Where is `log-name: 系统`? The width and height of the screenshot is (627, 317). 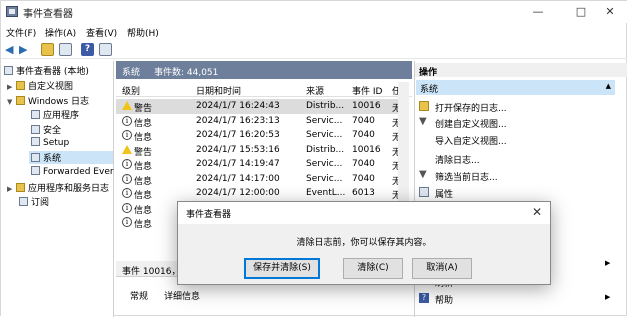 log-name: 系统 is located at coordinates (131, 73).